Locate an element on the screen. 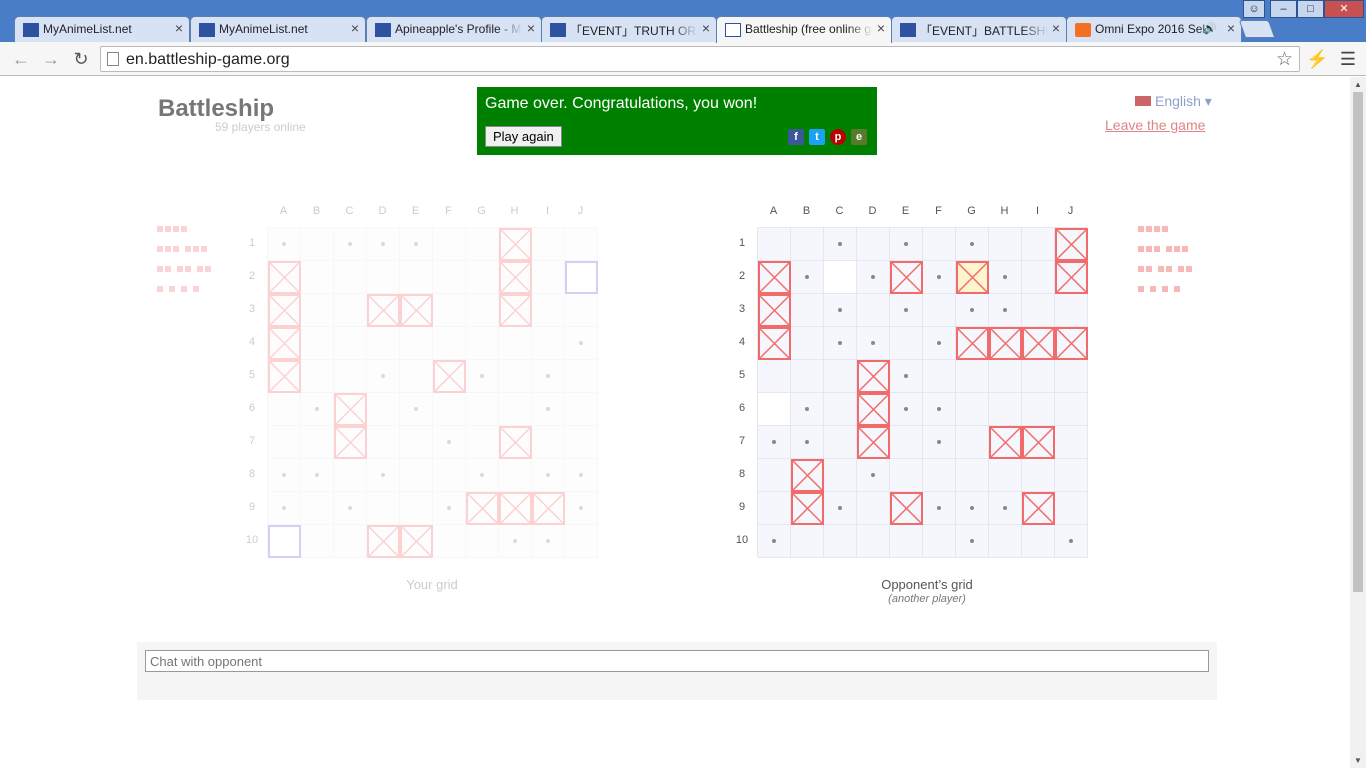  pinterest-icon: p is located at coordinates (838, 137).